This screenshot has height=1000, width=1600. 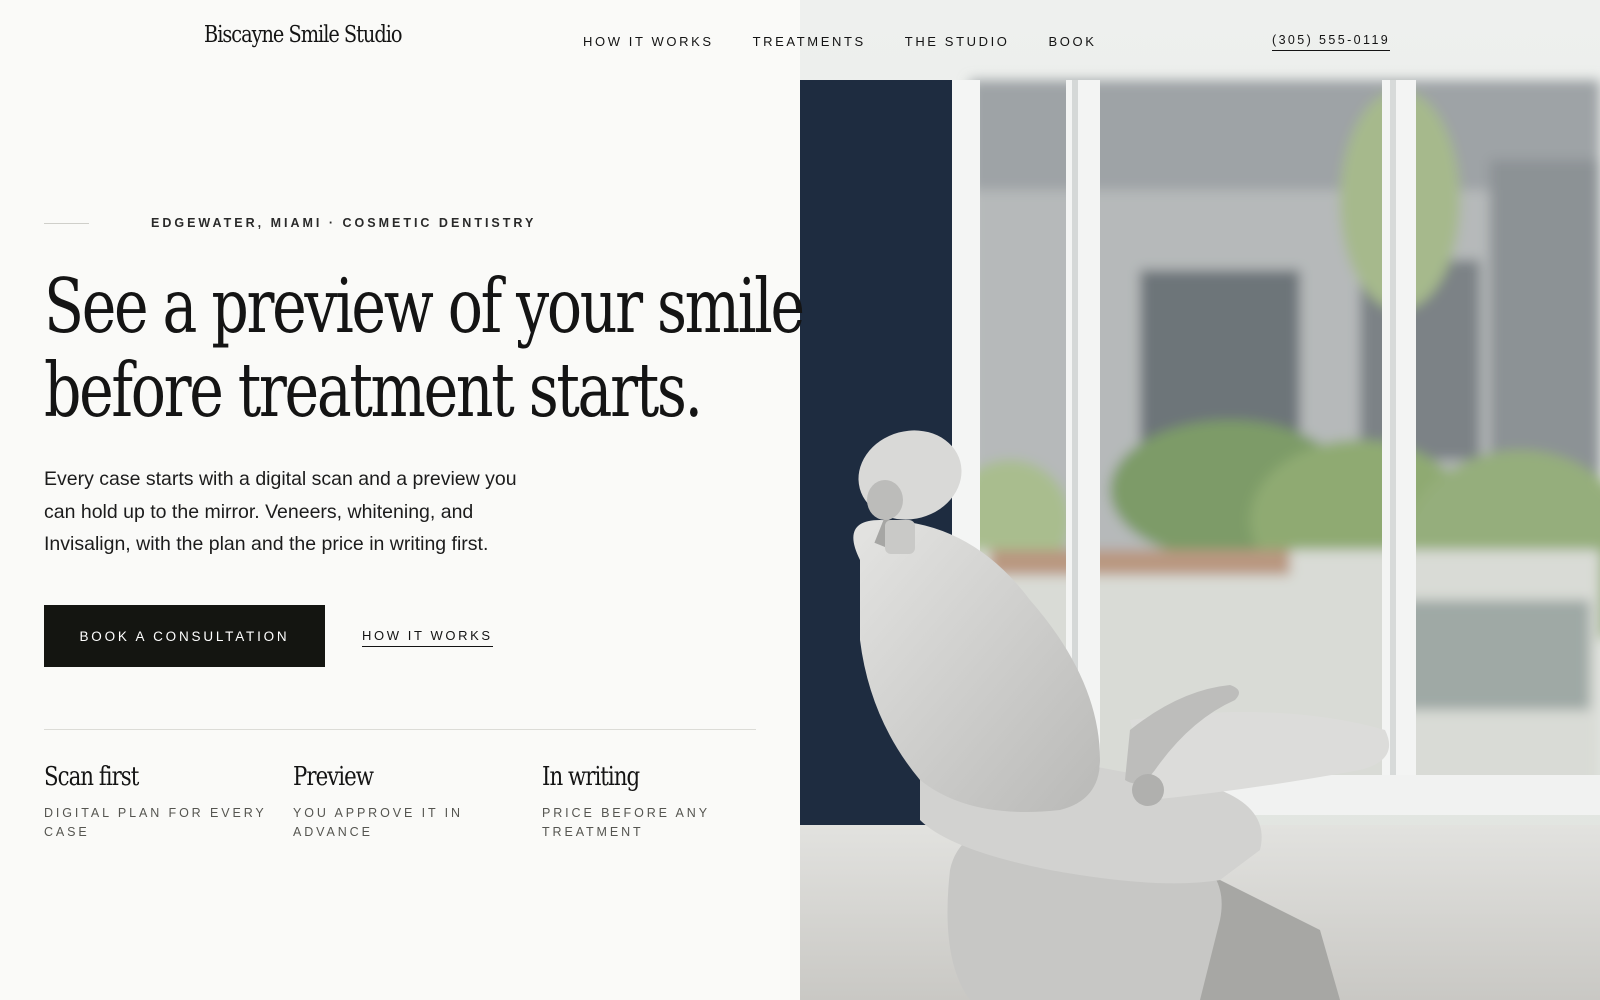 I want to click on main-nav: HOW IT WORKS TREATMENTS THE STUDIO BOOK, so click(x=859, y=41).